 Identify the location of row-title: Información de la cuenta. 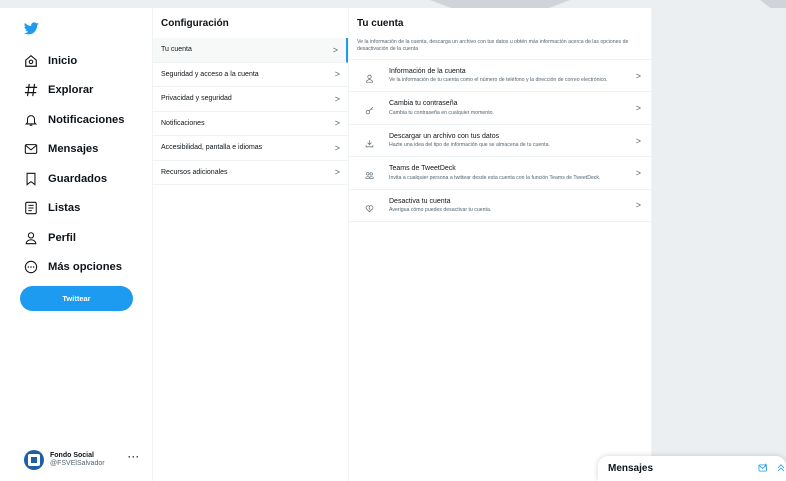
(427, 72).